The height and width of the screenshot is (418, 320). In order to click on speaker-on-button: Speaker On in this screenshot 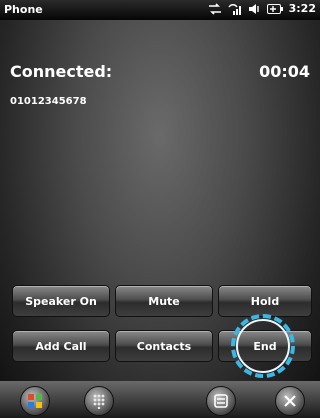, I will do `click(61, 301)`.